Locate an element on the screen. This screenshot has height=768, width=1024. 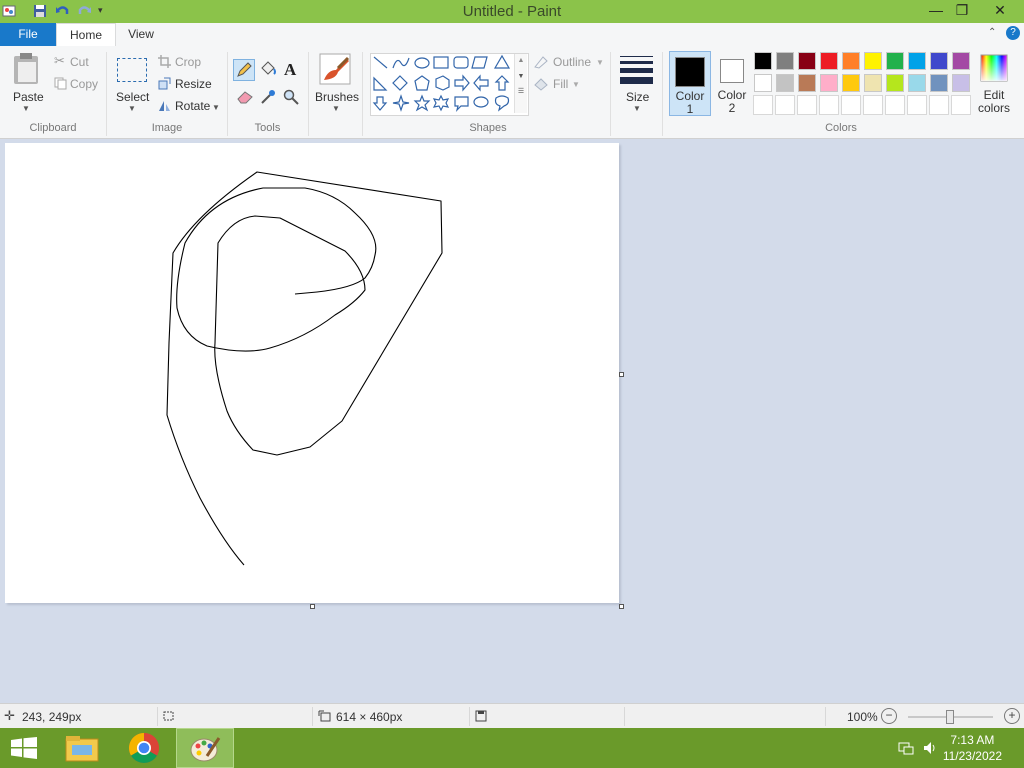
select-dropdown-icon: ▼ is located at coordinates (132, 108).